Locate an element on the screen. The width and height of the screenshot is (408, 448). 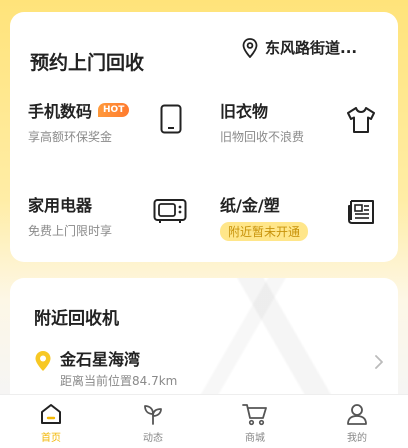
service-subtitle: 免费上门限时享 is located at coordinates (70, 231).